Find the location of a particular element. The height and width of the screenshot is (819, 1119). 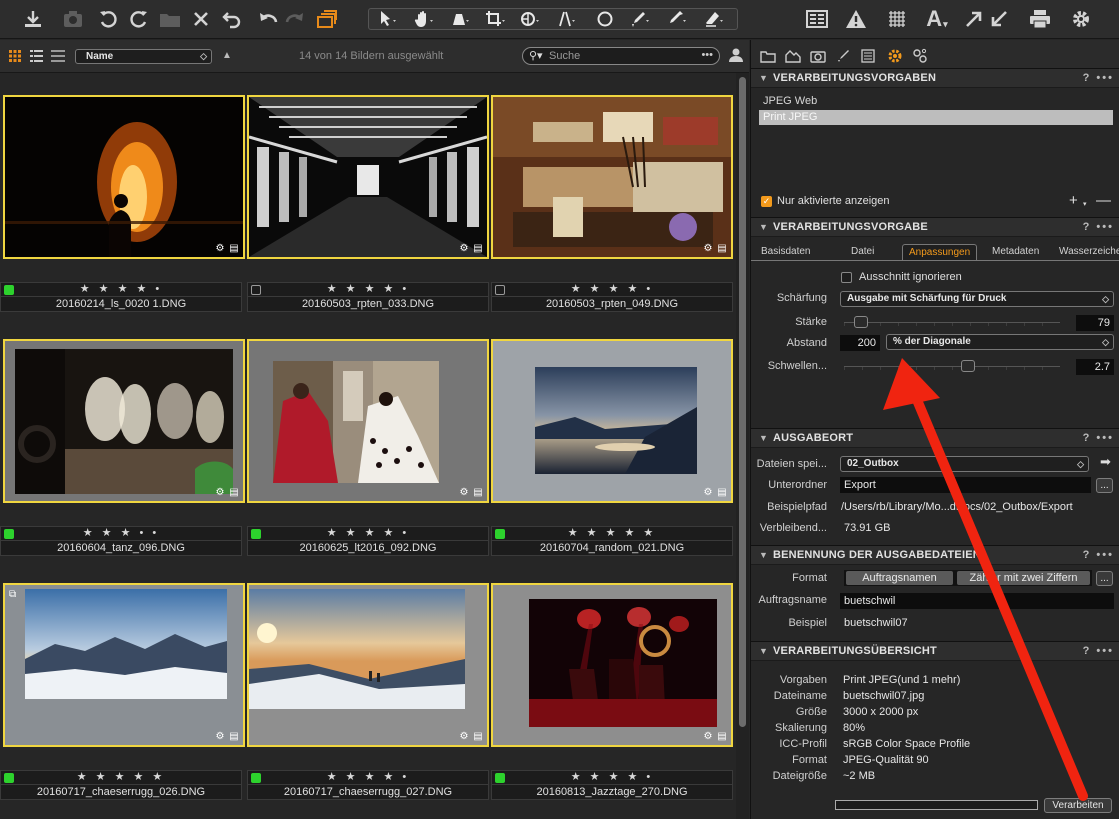

process-recipe-header: ▼ VERARBEITUNGSVORGABE ? ••• is located at coordinates (935, 227).